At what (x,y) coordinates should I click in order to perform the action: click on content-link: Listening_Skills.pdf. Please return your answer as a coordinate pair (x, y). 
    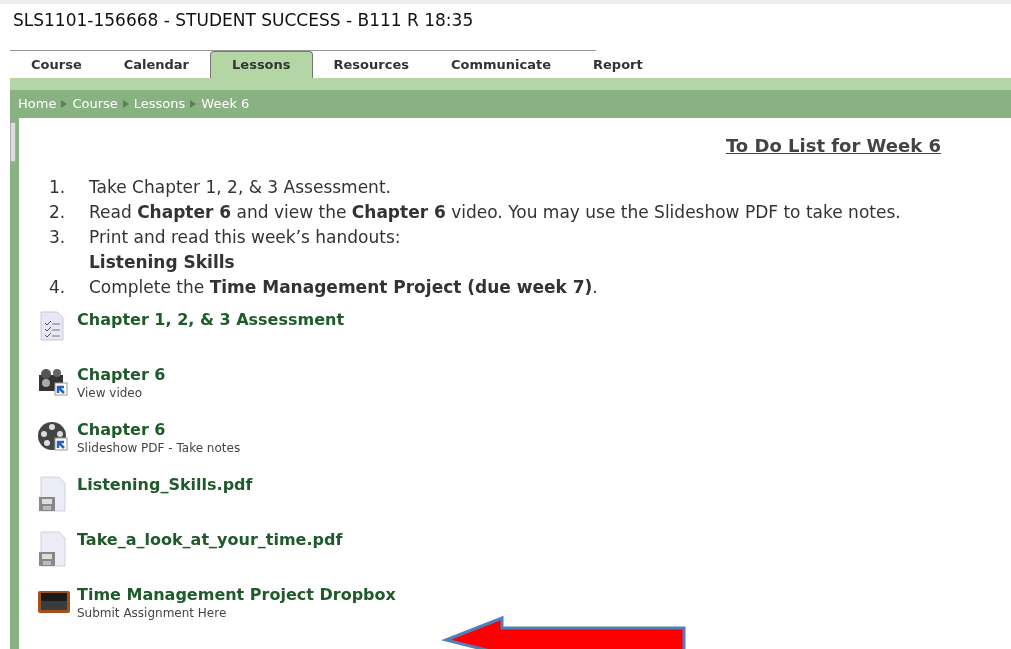
    Looking at the image, I should click on (165, 485).